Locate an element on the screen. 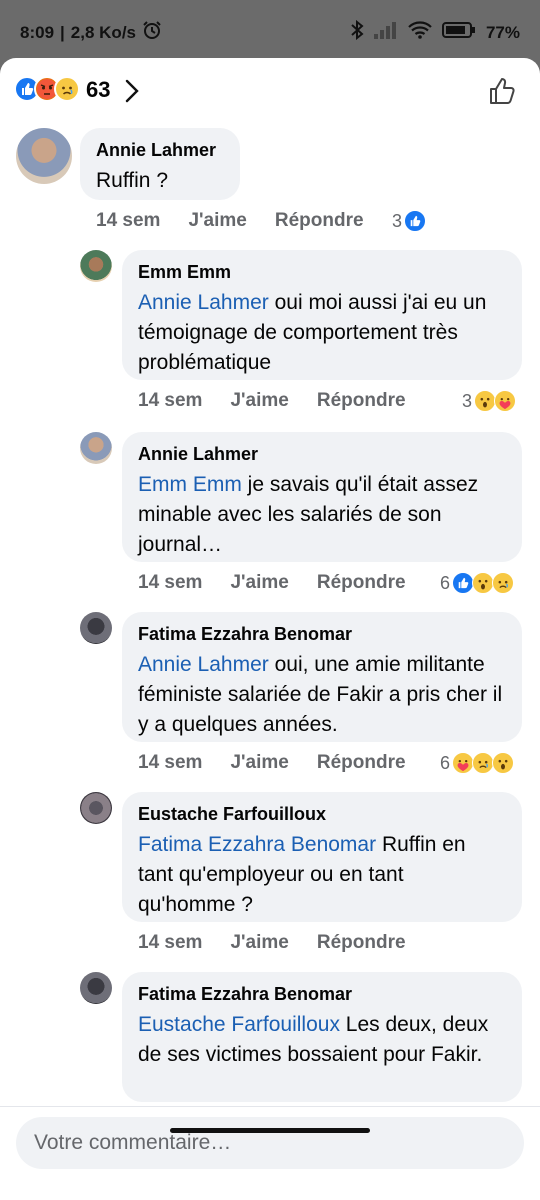 This screenshot has height=1200, width=540. comment-author: Eustache Farfouilloux is located at coordinates (322, 814).